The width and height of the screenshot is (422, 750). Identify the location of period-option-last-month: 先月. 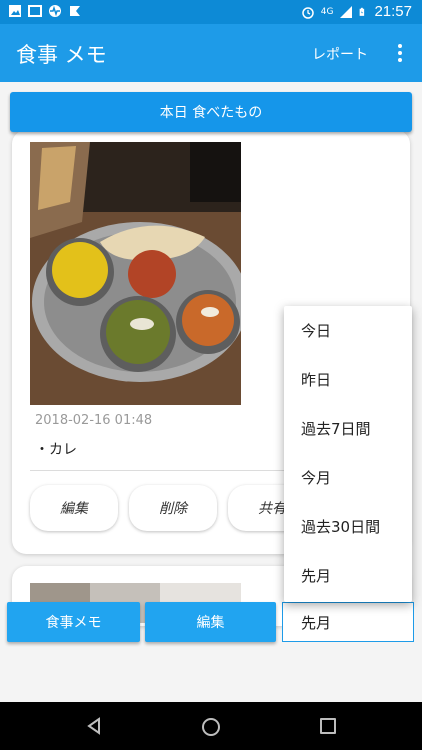
(348, 575).